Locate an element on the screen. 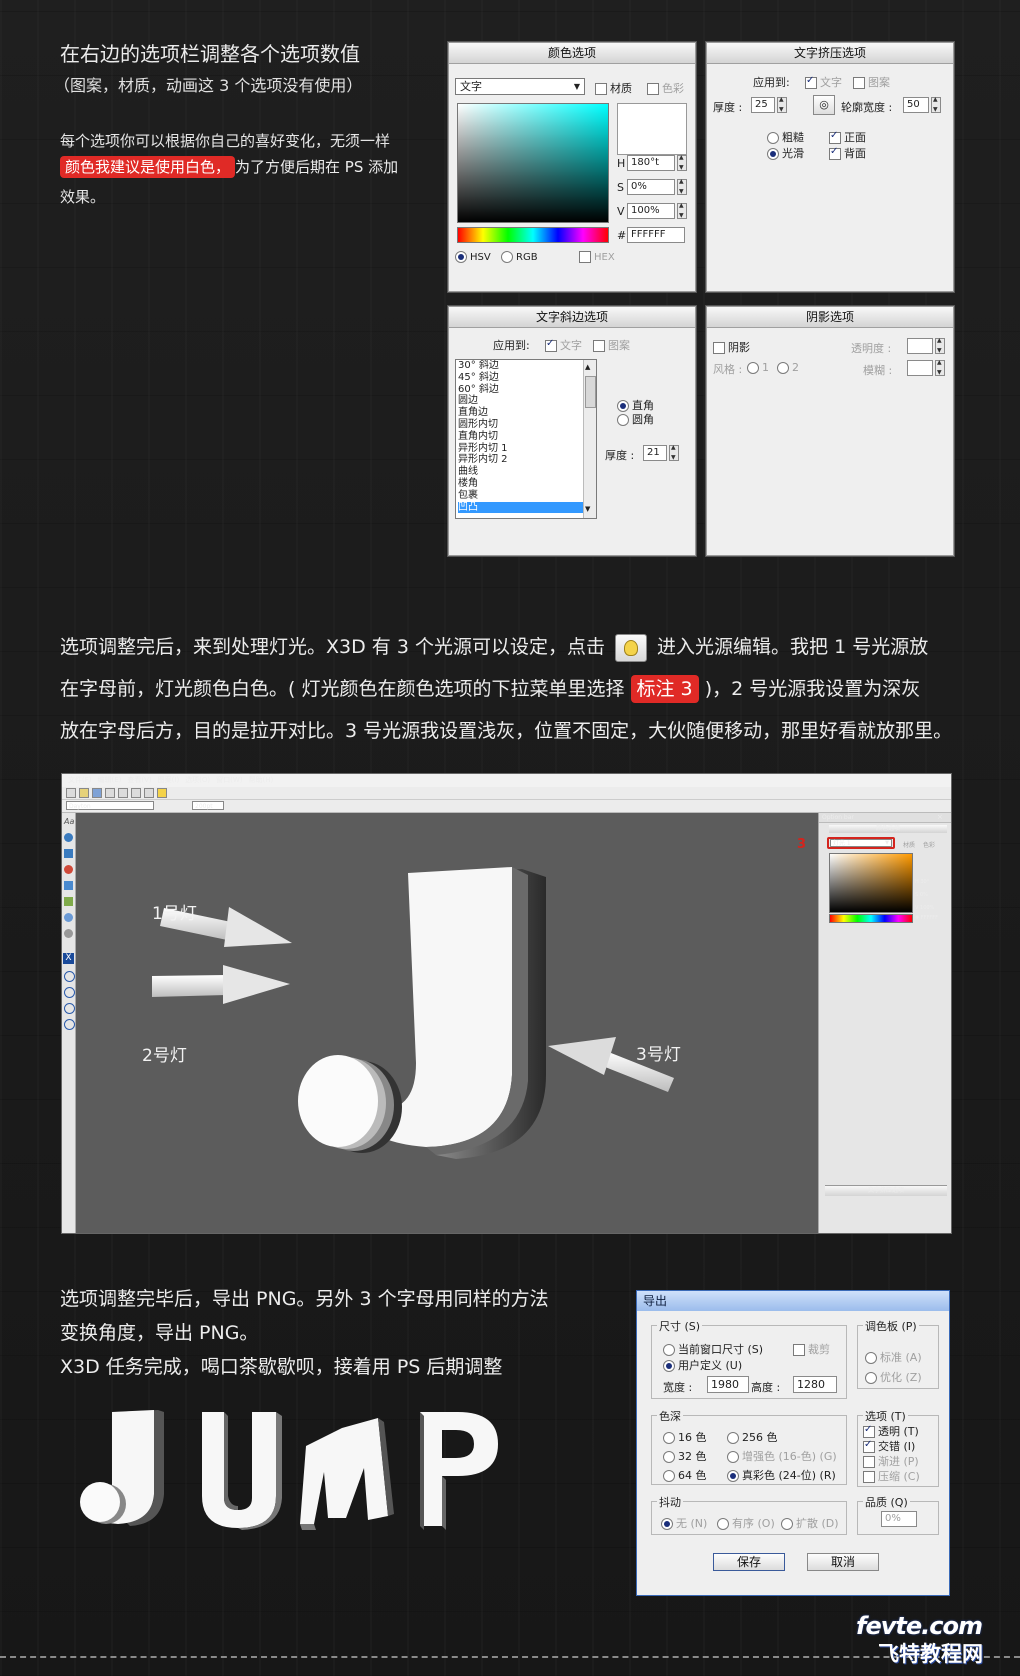 The height and width of the screenshot is (1676, 1020). bevel-list-scrollbar: ▲ ▼ is located at coordinates (589, 439).